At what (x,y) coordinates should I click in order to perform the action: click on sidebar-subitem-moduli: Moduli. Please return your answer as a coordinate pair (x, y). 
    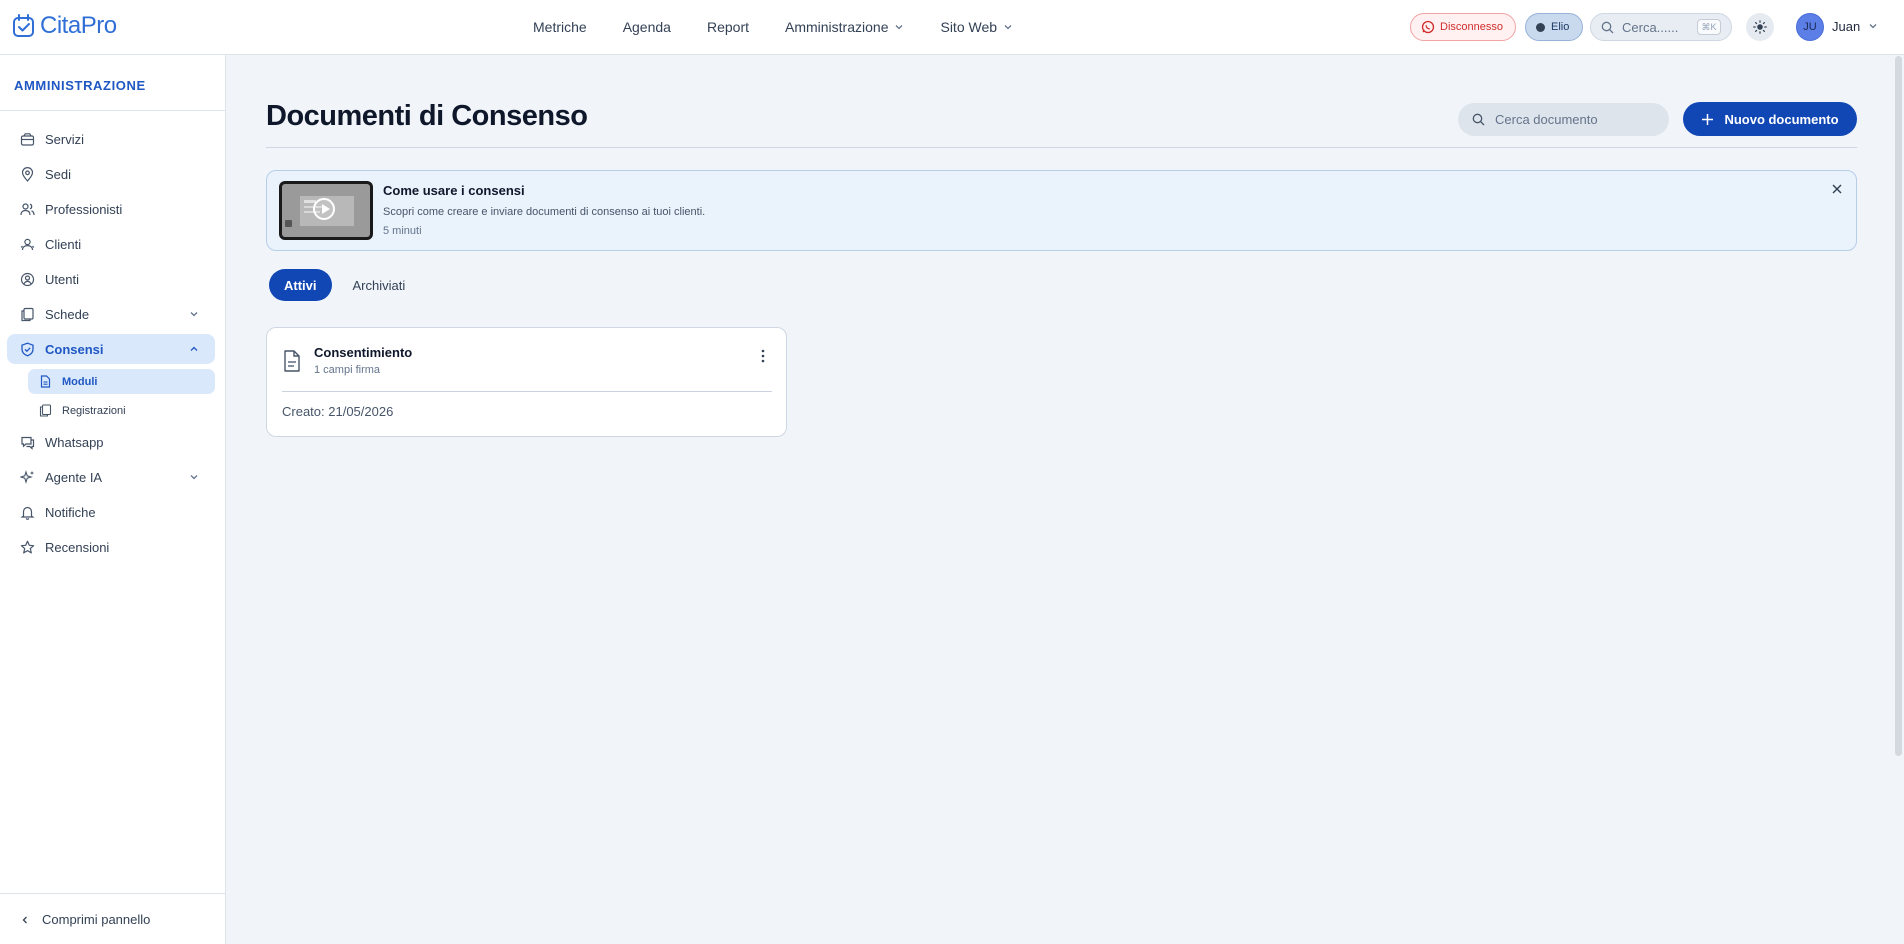
    Looking at the image, I should click on (121, 381).